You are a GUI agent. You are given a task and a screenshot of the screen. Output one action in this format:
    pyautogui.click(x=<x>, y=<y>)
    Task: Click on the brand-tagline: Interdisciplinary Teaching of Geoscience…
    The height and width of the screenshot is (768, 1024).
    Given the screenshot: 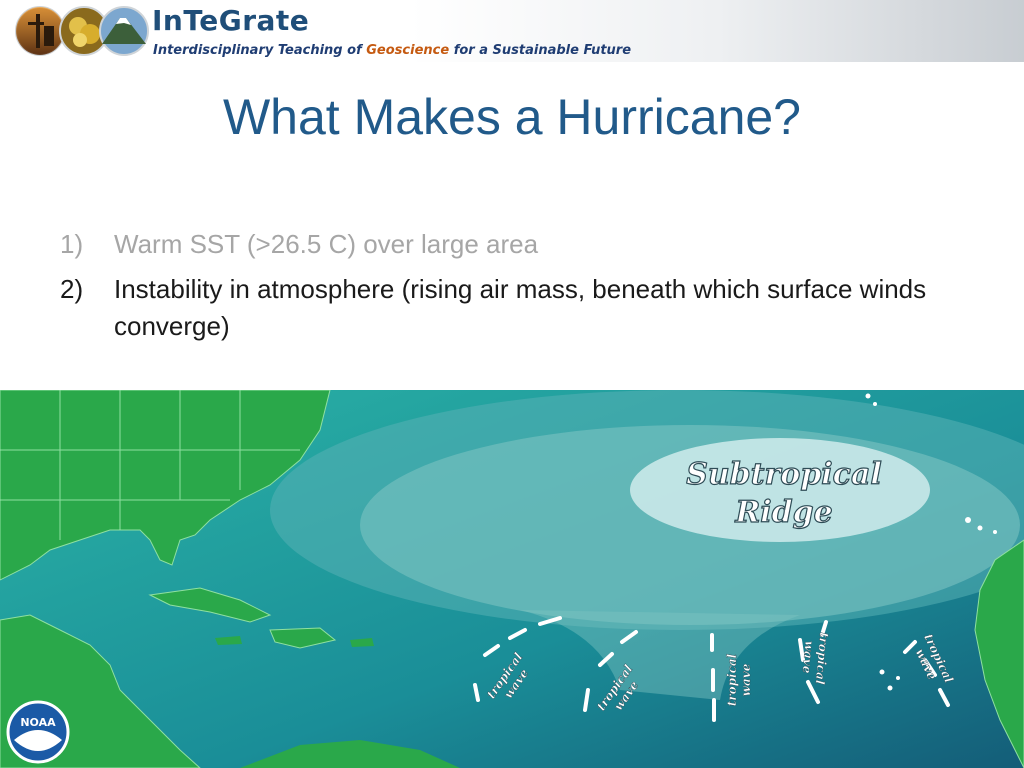 What is the action you would take?
    pyautogui.click(x=392, y=50)
    